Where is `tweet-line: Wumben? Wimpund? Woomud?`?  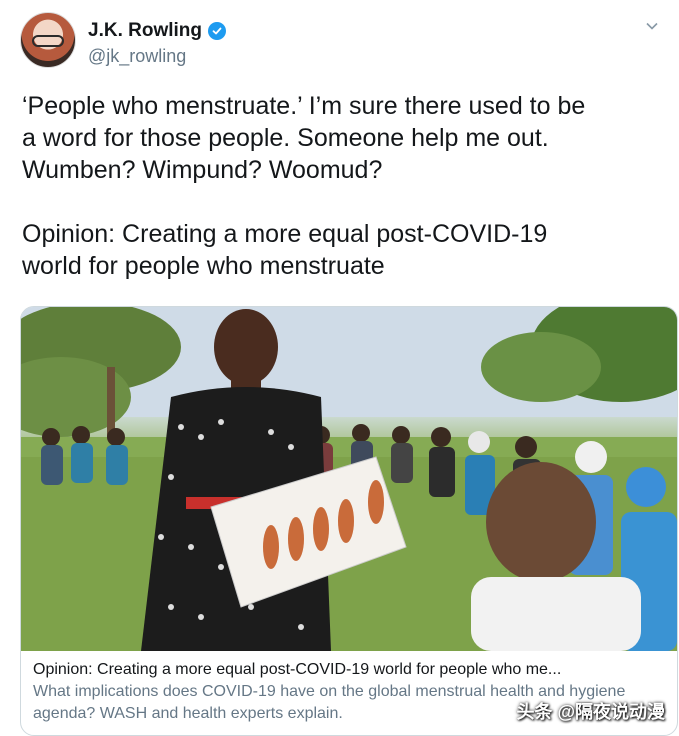 tweet-line: Wumben? Wimpund? Woomud? is located at coordinates (202, 170).